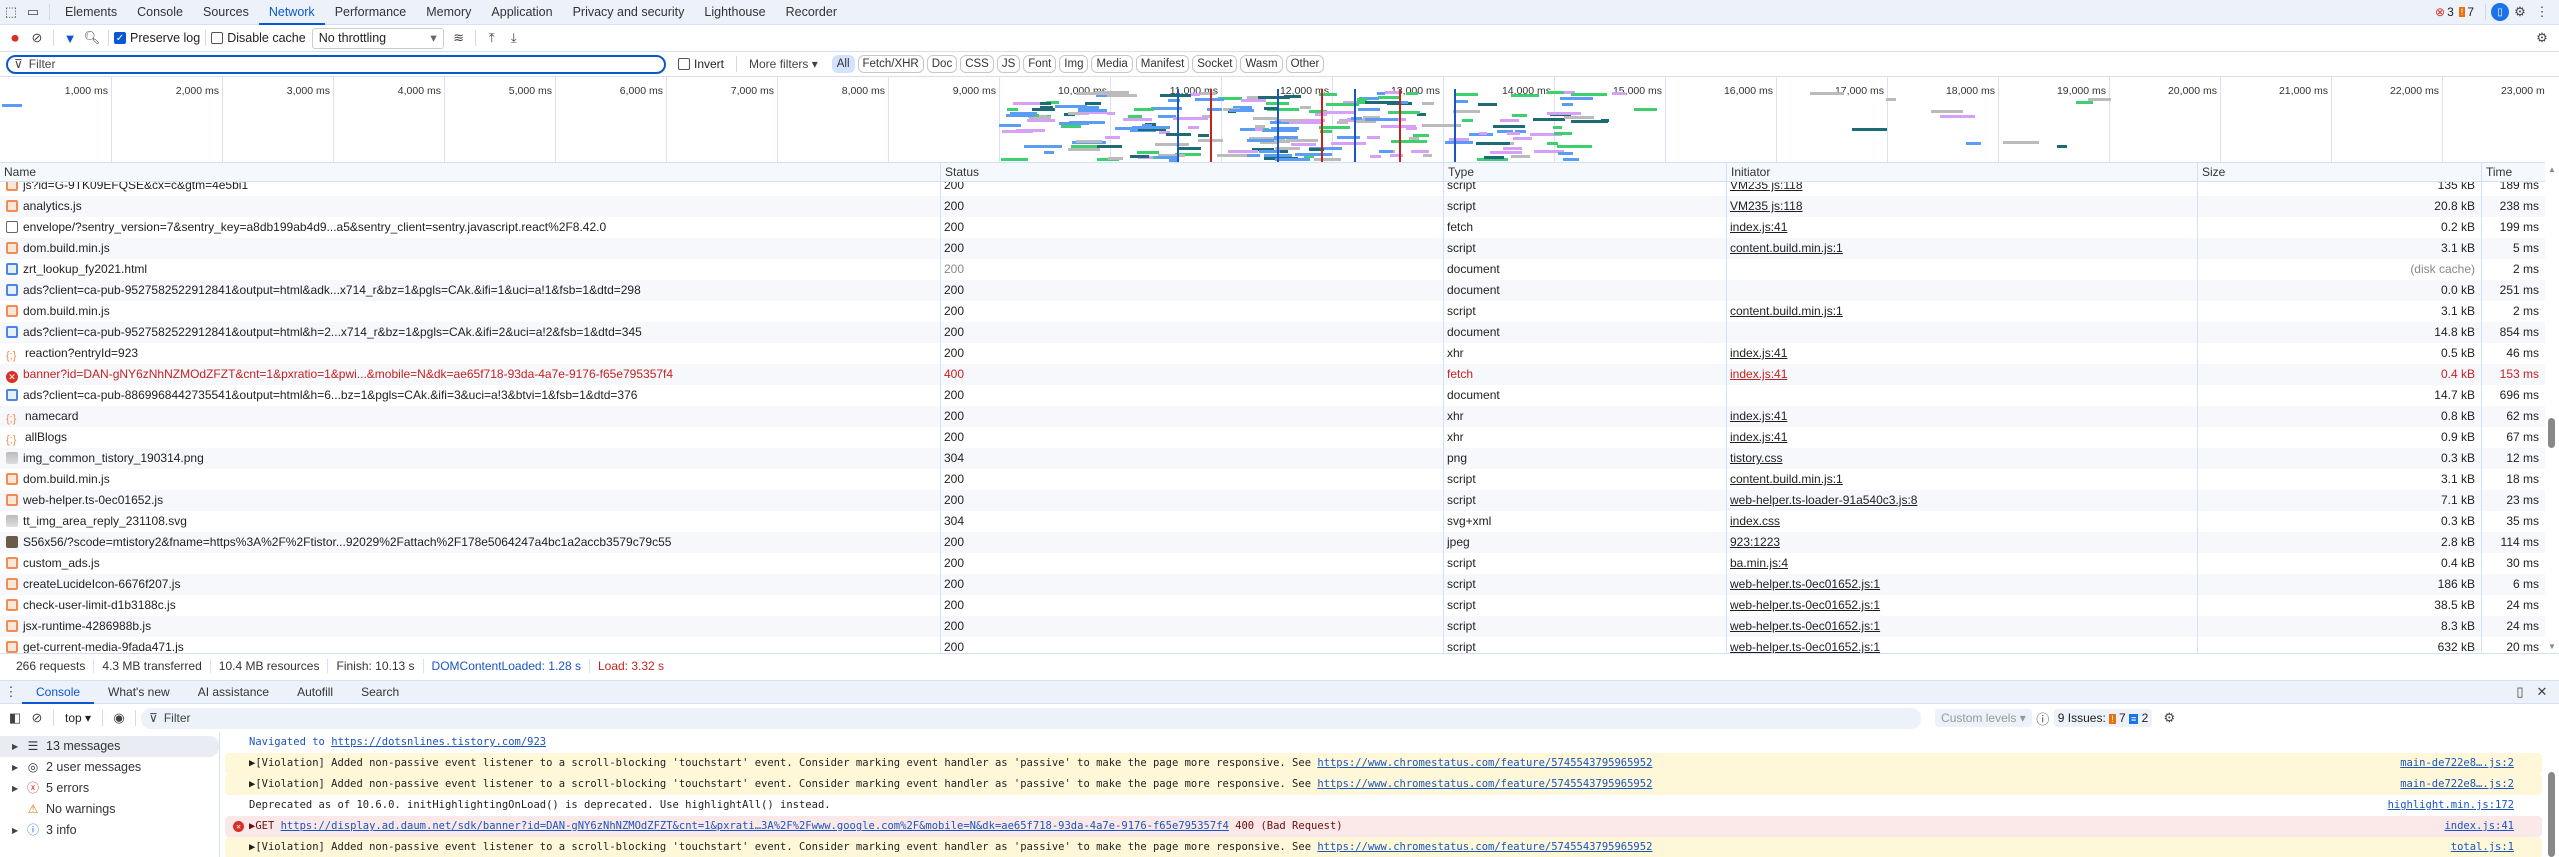  Describe the element at coordinates (233, 692) in the screenshot. I see `drawer-tab-ai-assistance: AI assistance` at that location.